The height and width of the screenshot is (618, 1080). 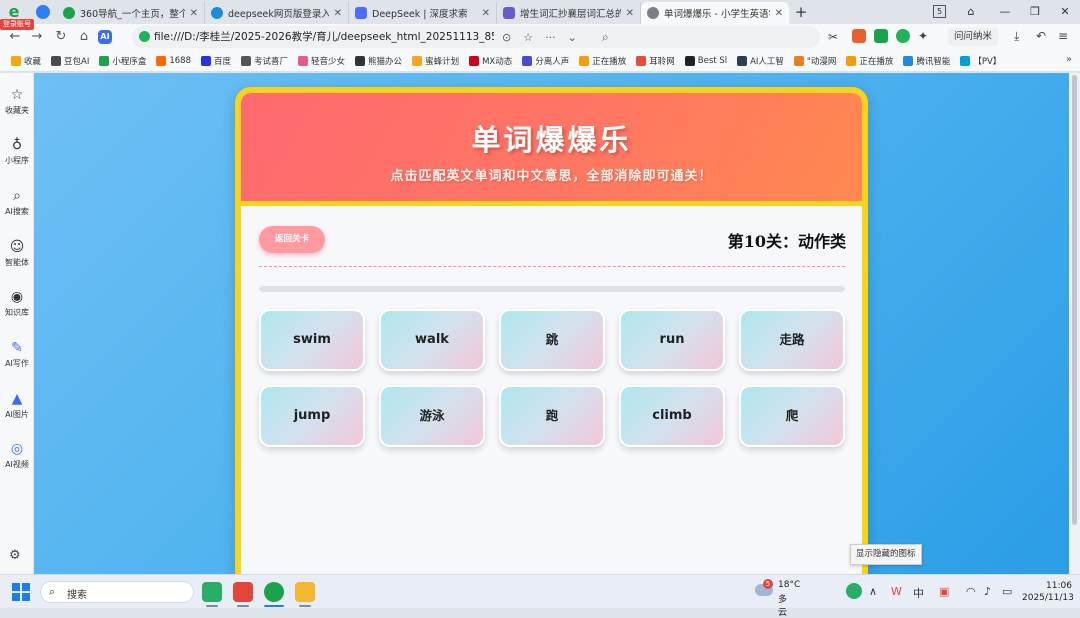 I want to click on battery-icon: ▭, so click(x=1007, y=591).